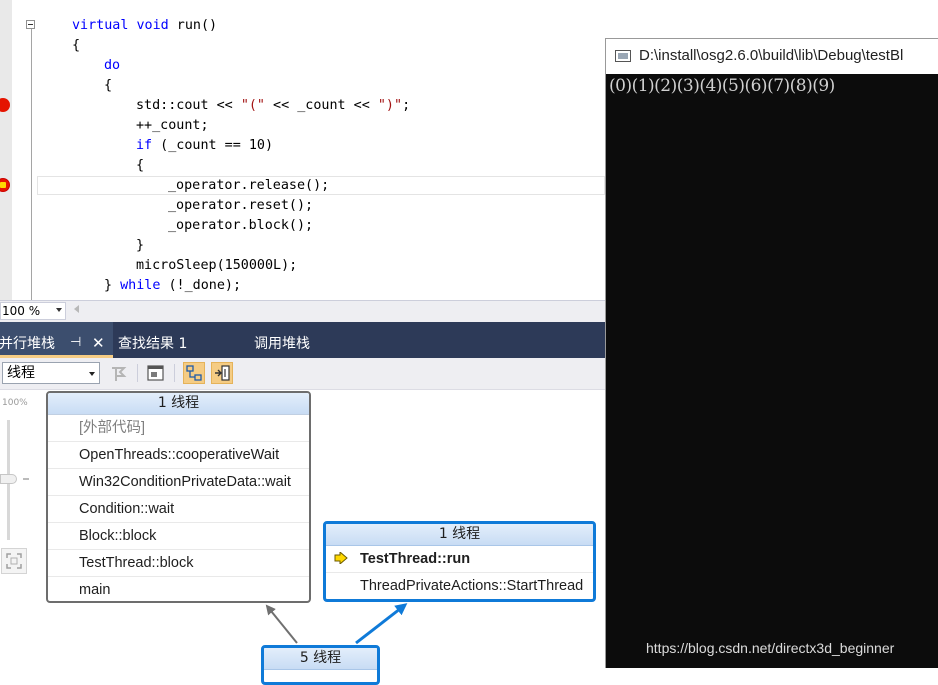 This screenshot has height=685, width=938. I want to click on code-token: _operator.reset();, so click(241, 205).